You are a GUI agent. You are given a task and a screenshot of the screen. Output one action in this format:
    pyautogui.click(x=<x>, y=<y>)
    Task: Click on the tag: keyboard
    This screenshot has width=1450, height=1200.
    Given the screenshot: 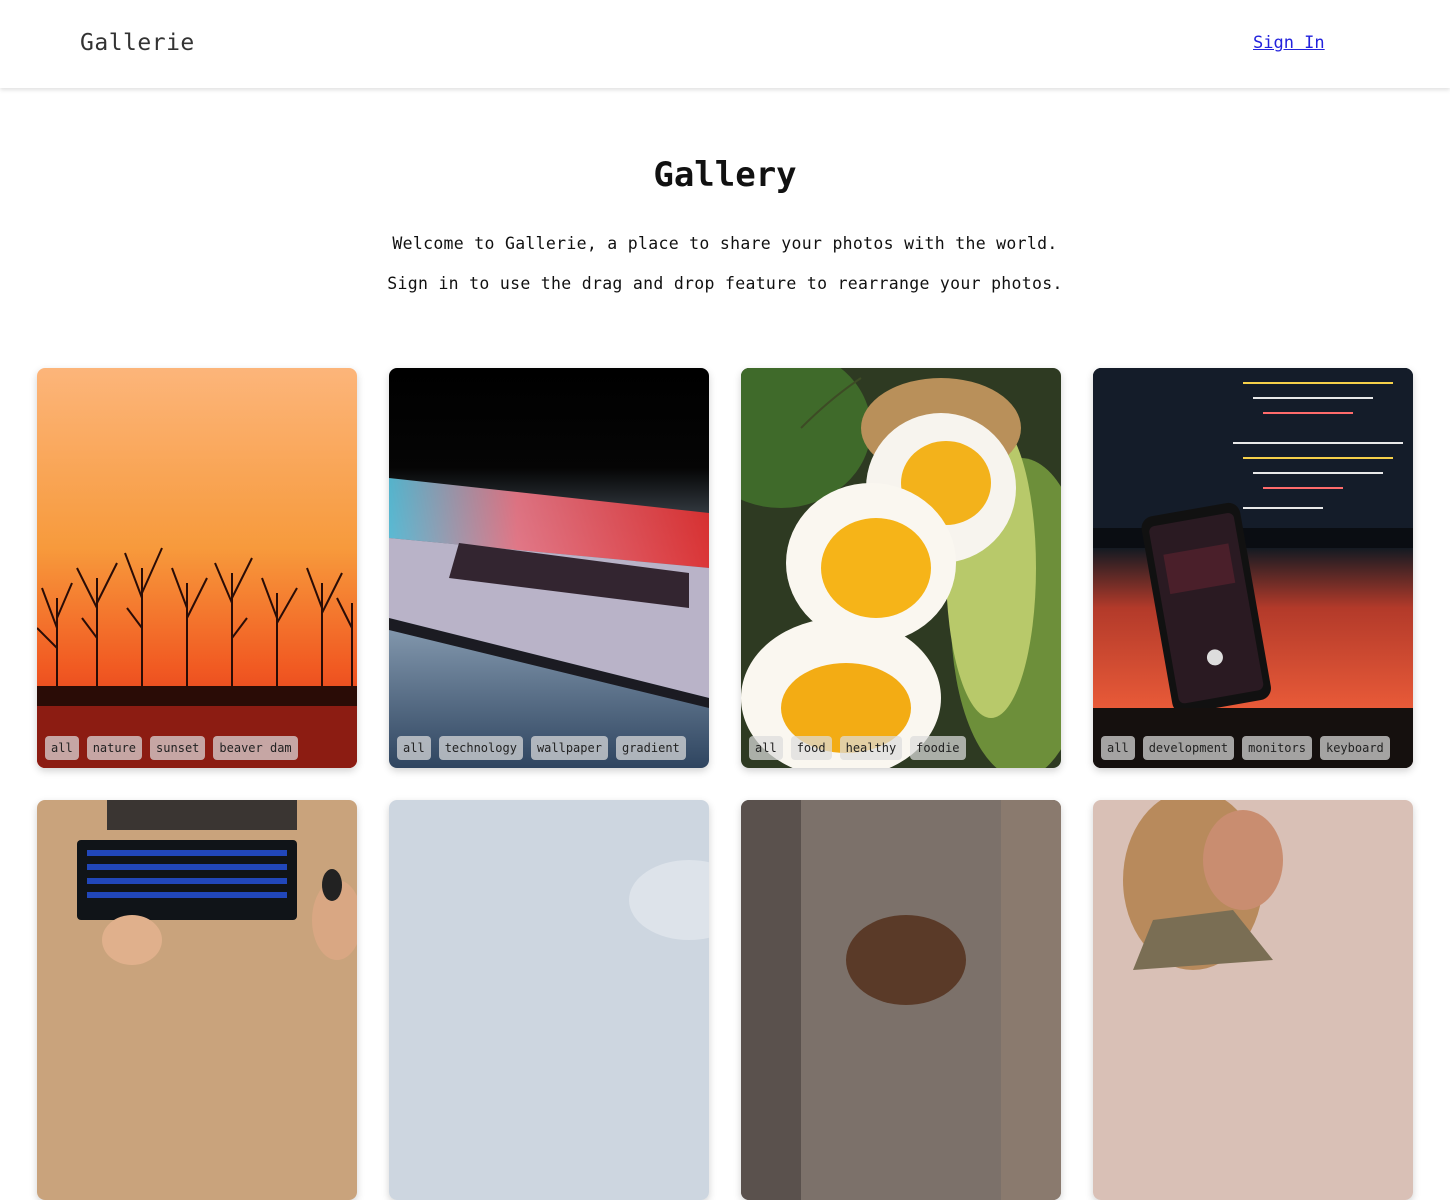 What is the action you would take?
    pyautogui.click(x=1354, y=748)
    